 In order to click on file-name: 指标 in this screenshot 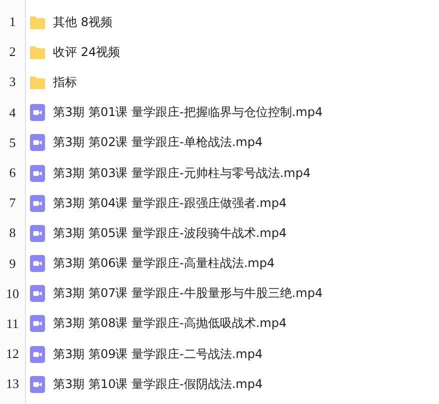, I will do `click(65, 82)`.